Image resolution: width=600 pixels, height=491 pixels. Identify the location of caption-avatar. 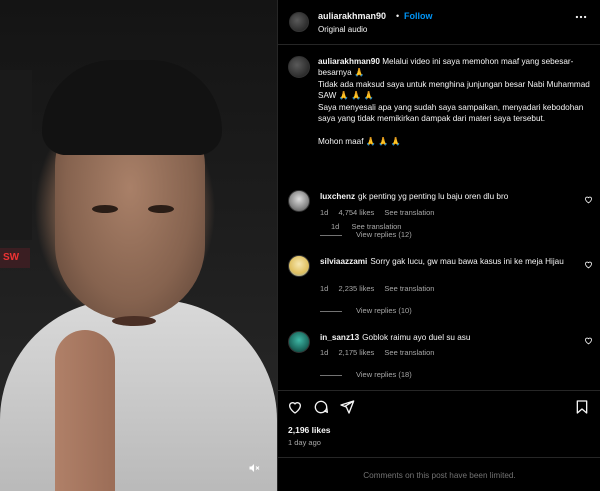
(299, 67).